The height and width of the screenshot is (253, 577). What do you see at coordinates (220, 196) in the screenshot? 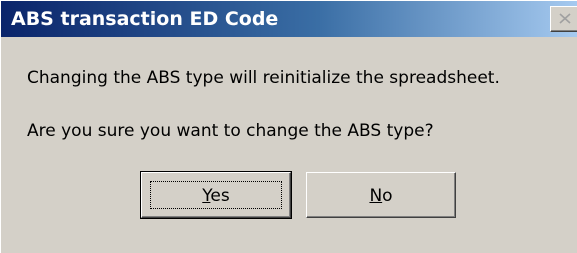
I see `yes-label-rest: es` at bounding box center [220, 196].